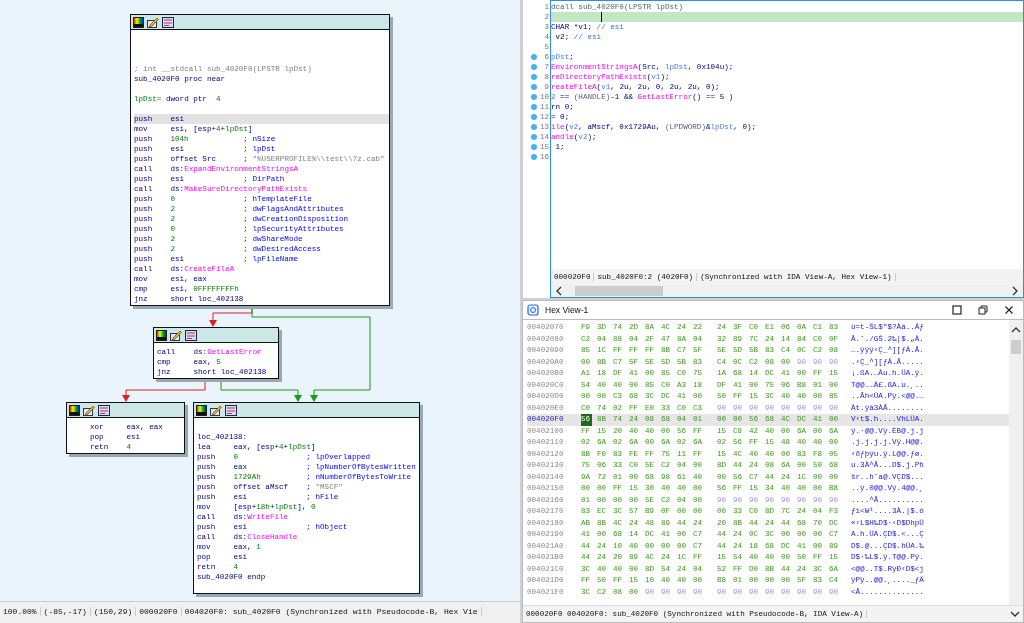  Describe the element at coordinates (787, 291) in the screenshot. I see `horizontal-scrollbar` at that location.